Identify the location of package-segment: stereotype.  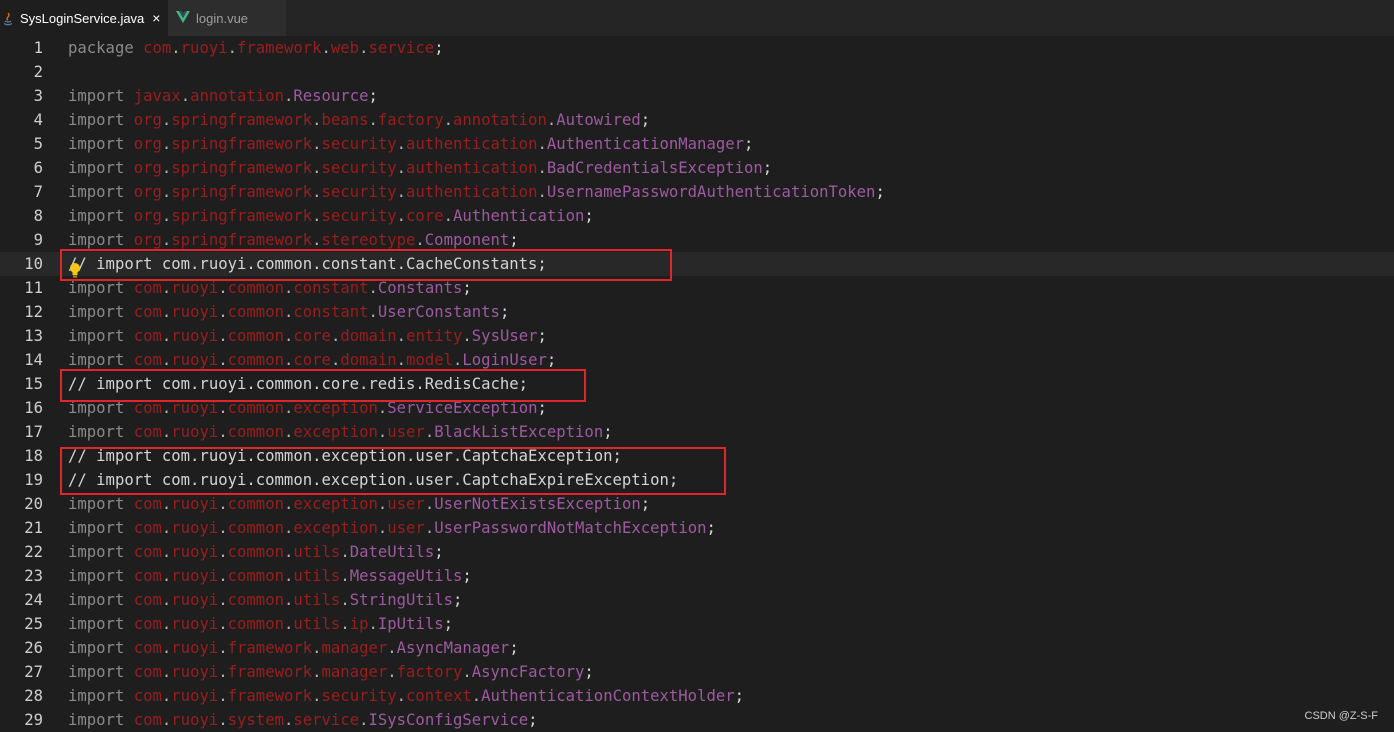
(369, 240).